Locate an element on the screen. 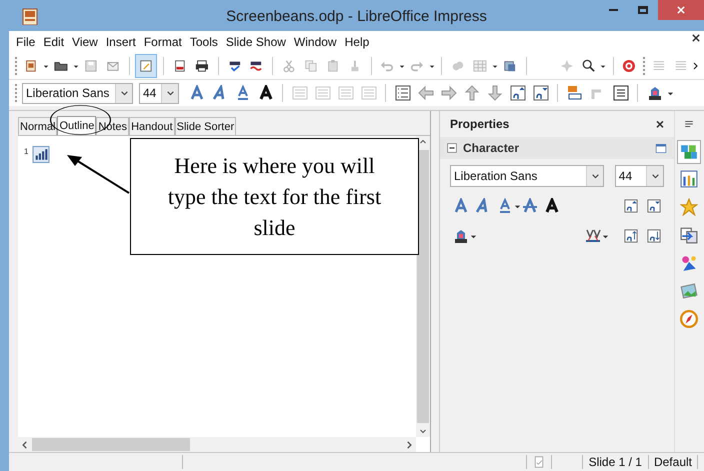  shrink-font-icon is located at coordinates (654, 206).